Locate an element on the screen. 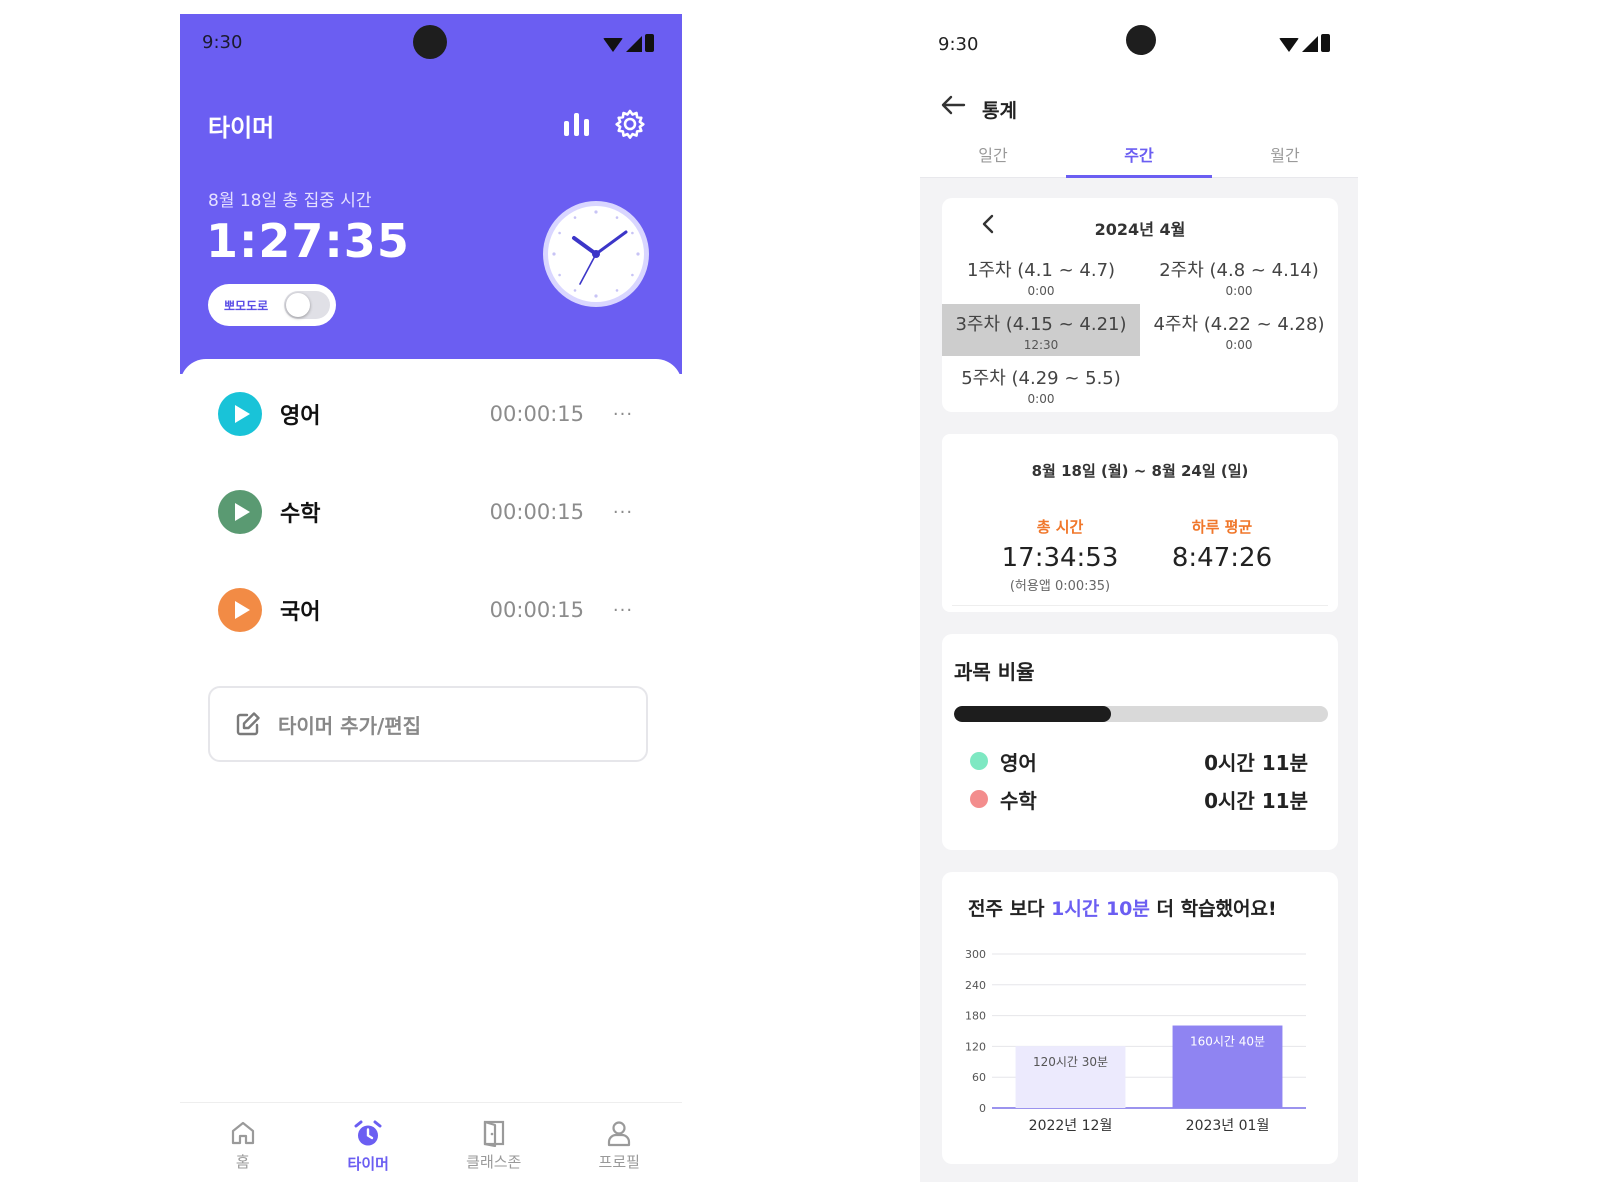 This screenshot has height=1200, width=1600. week-range: 3주차 (4.15 ~ 4.21) is located at coordinates (1041, 324).